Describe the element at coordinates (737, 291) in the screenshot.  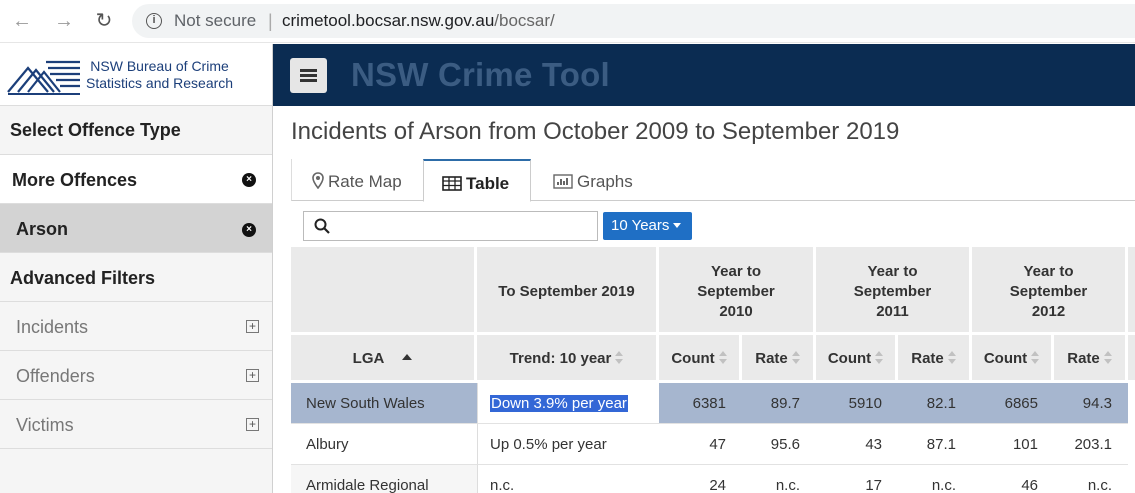
I see `group-header-2010: Year to September 2010` at that location.